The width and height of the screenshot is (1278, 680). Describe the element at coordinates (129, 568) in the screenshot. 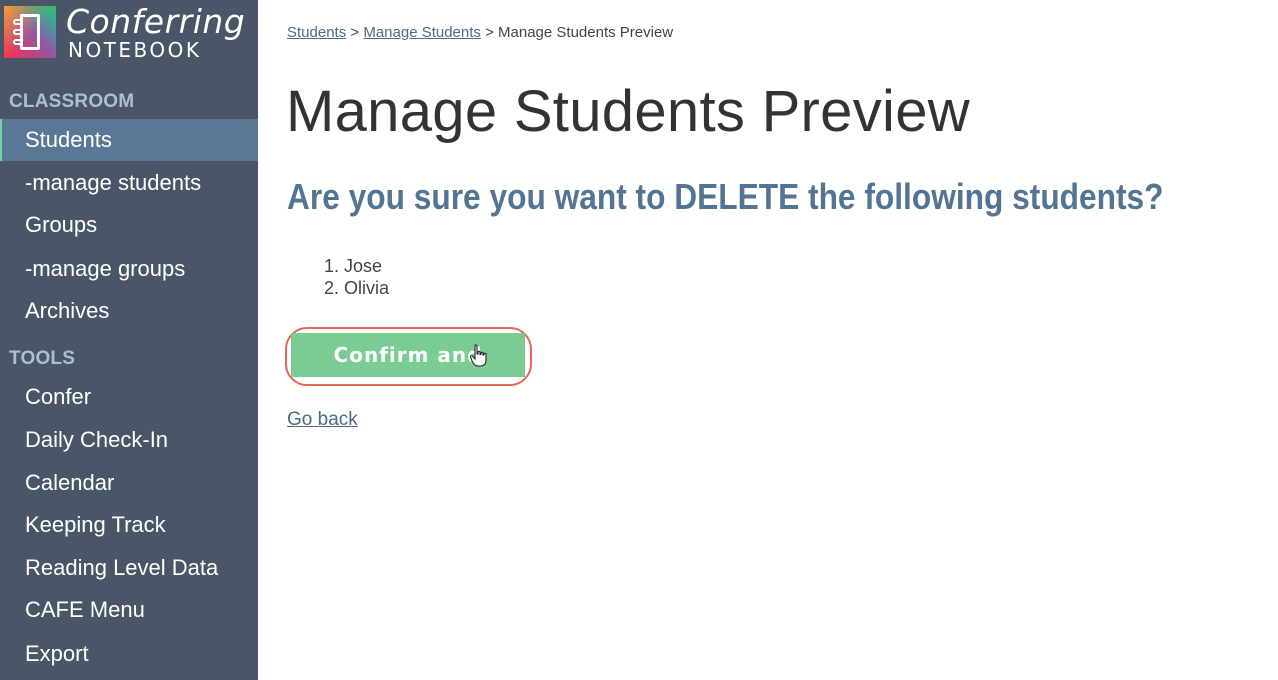

I see `sidebar-item-reading-level-data: Reading Level Data` at that location.